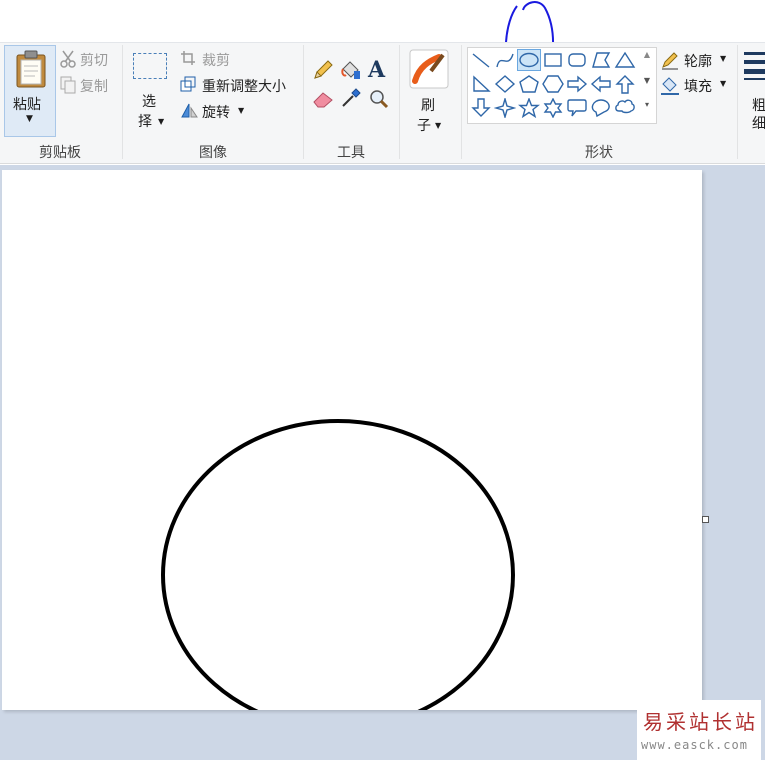 This screenshot has height=760, width=765. I want to click on shape-curve, so click(505, 60).